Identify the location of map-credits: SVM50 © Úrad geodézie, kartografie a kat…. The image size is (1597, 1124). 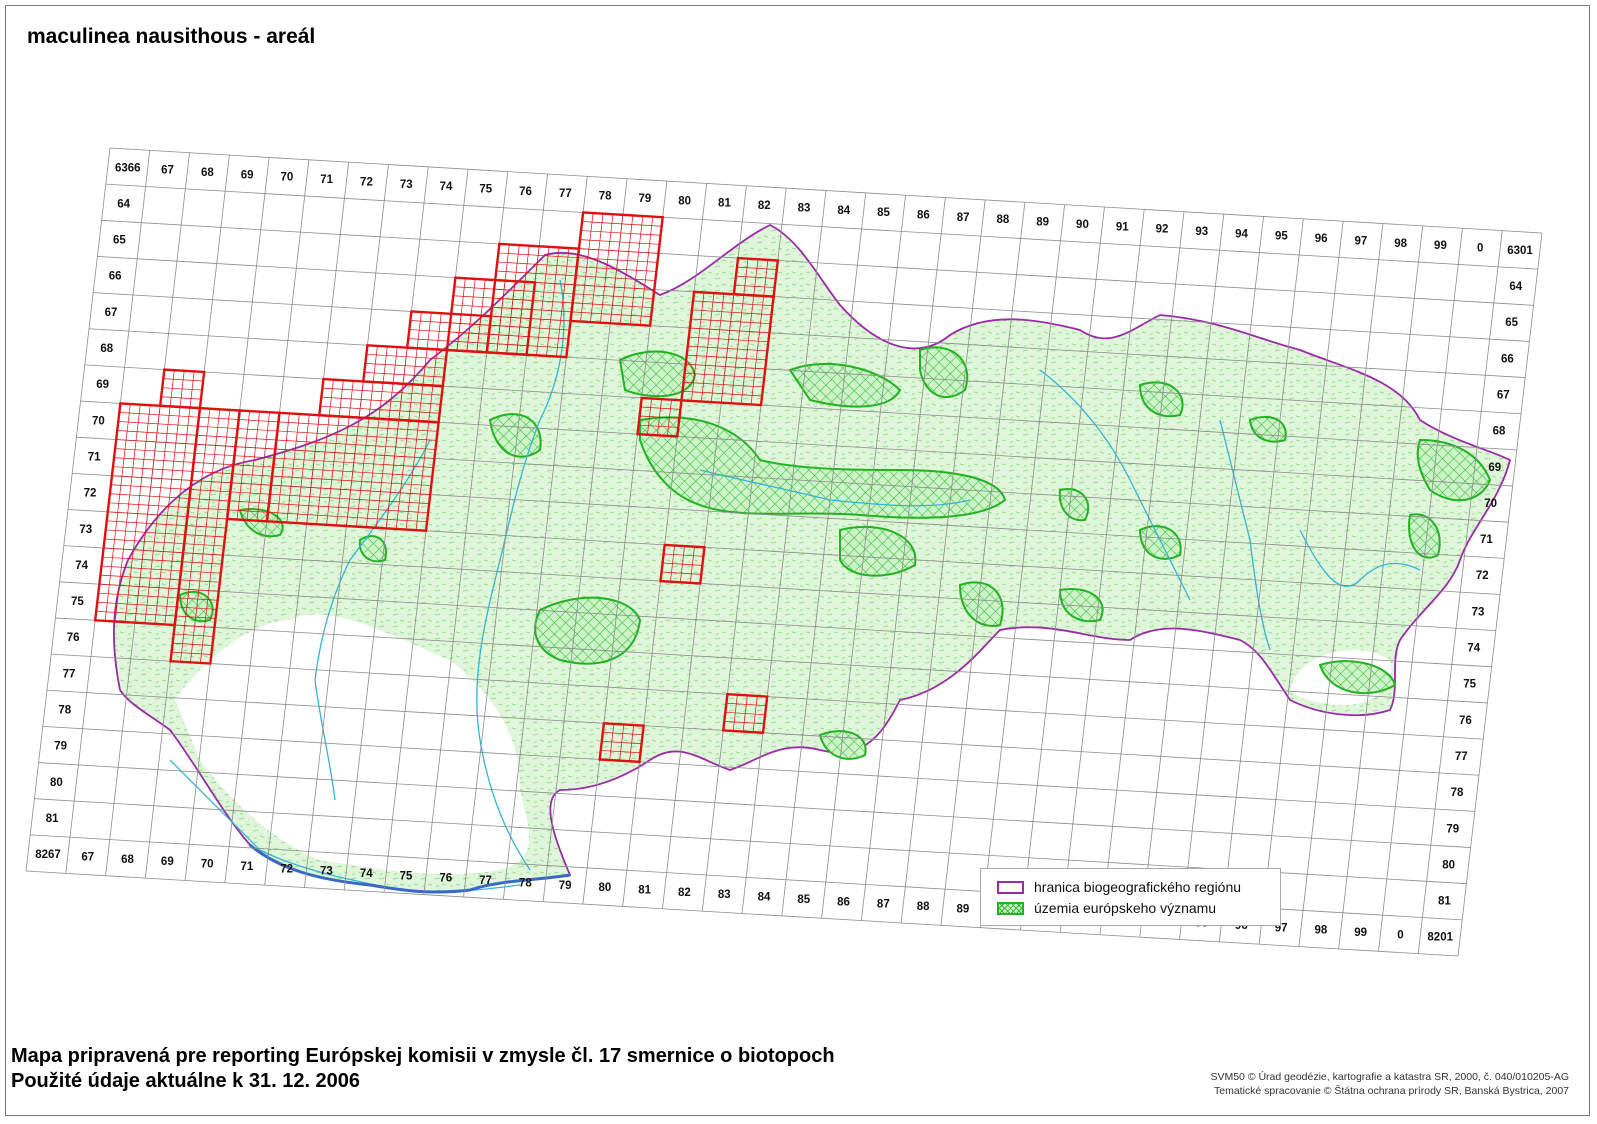
(1389, 1084).